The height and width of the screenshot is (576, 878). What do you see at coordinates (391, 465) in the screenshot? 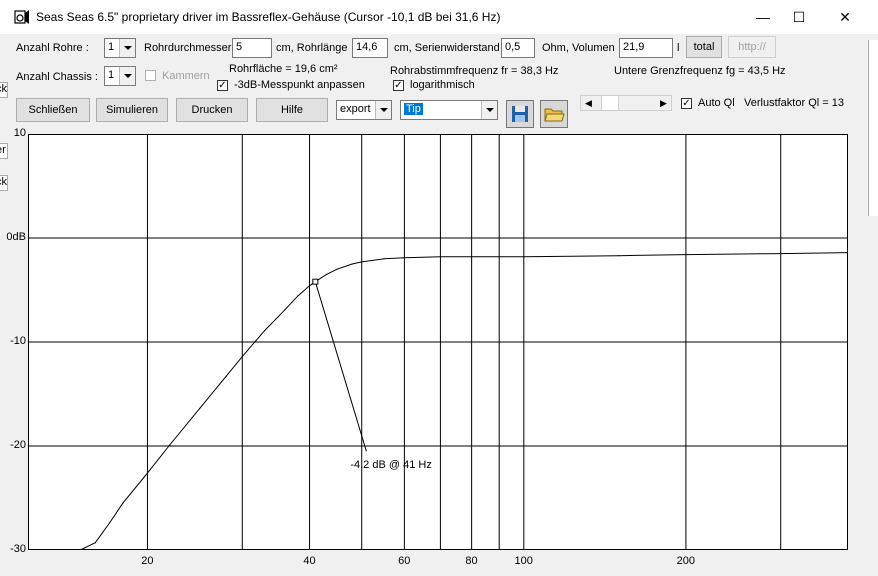
I see `cursor-annotation: -4,2 dB @ 41 Hz` at bounding box center [391, 465].